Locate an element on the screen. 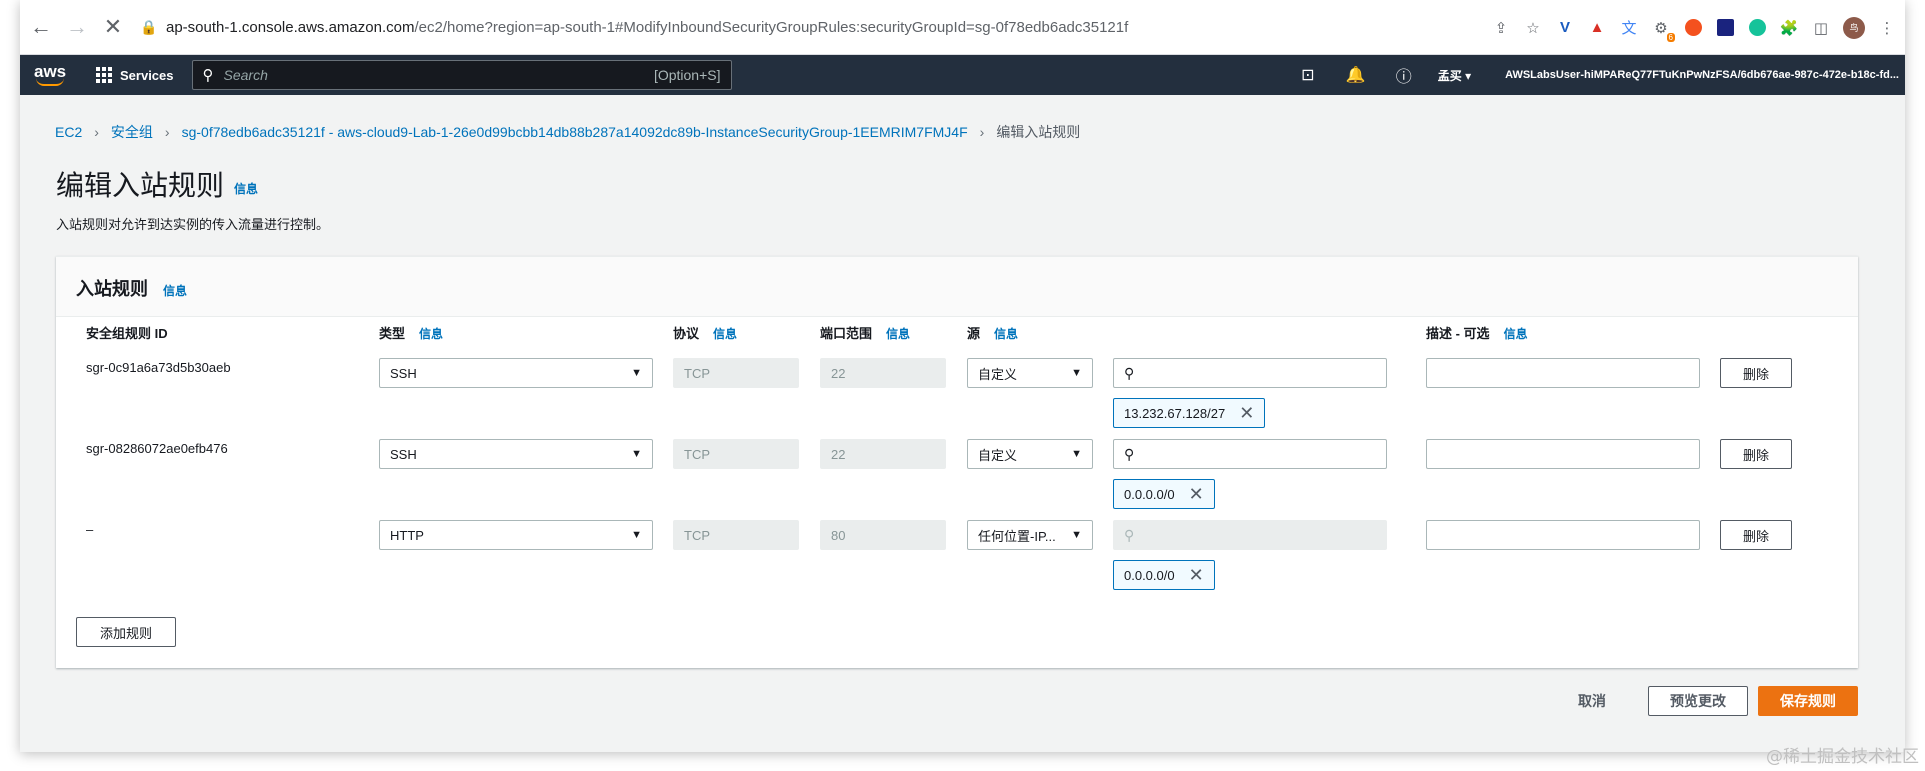 The image size is (1925, 771). profile-avatar: 鸟 is located at coordinates (1854, 27).